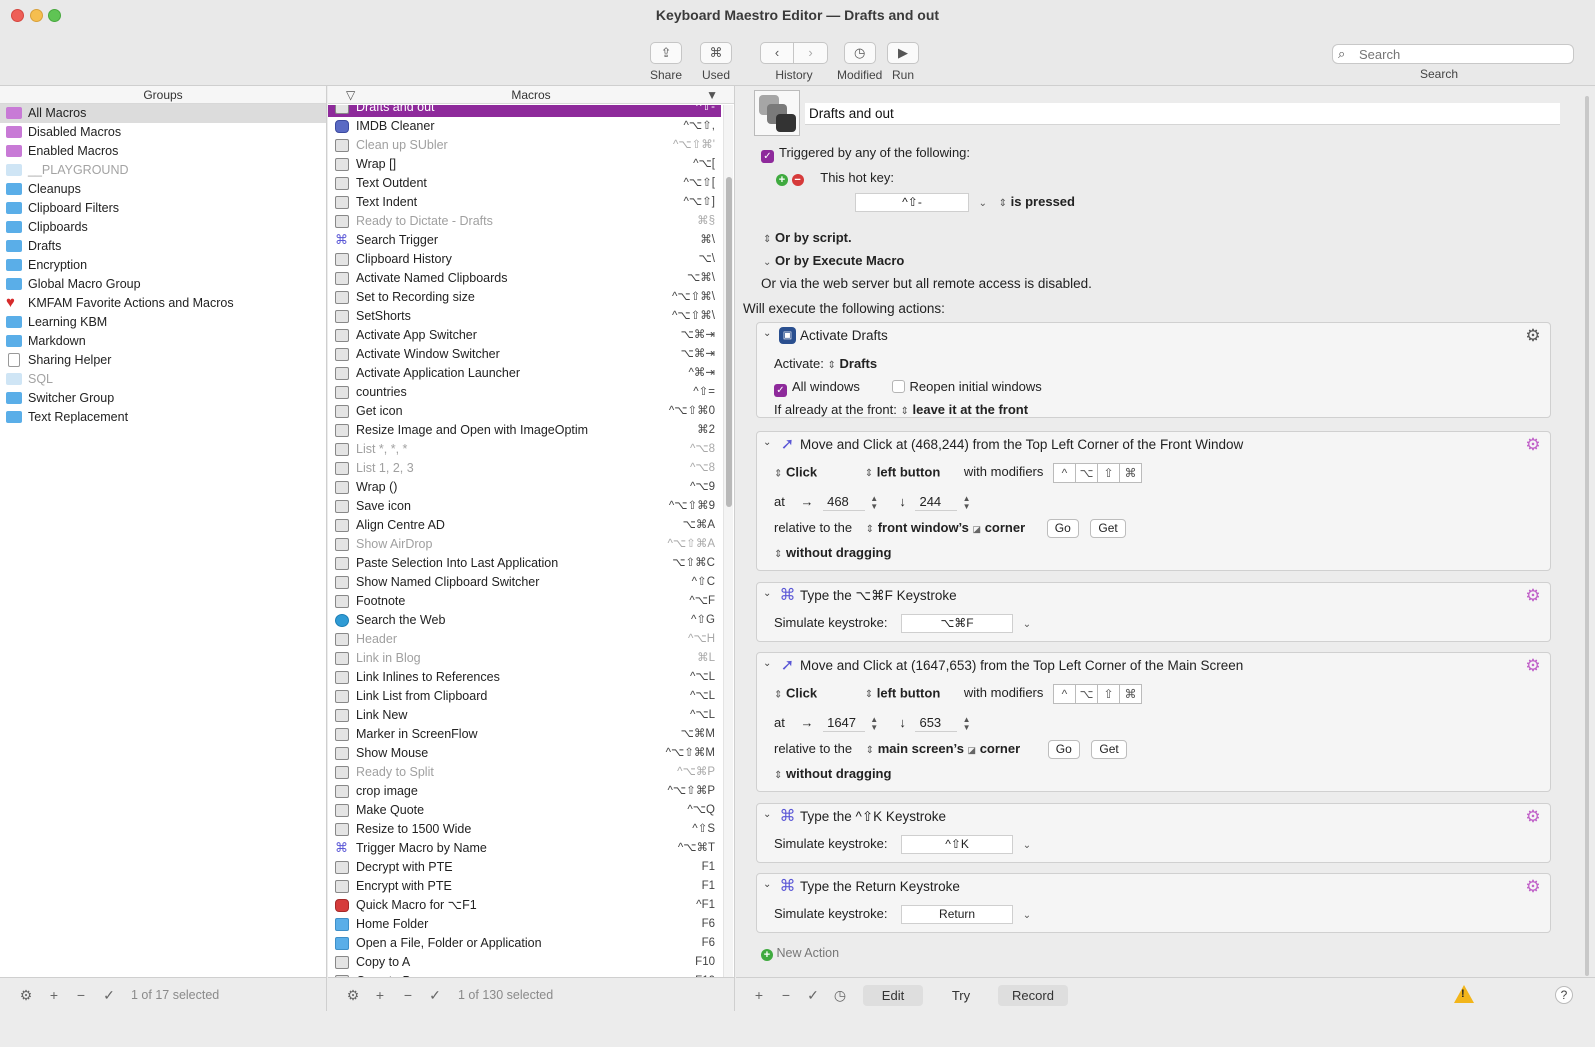 Image resolution: width=1595 pixels, height=1047 pixels. Describe the element at coordinates (163, 360) in the screenshot. I see `group-item: Sharing Helper` at that location.